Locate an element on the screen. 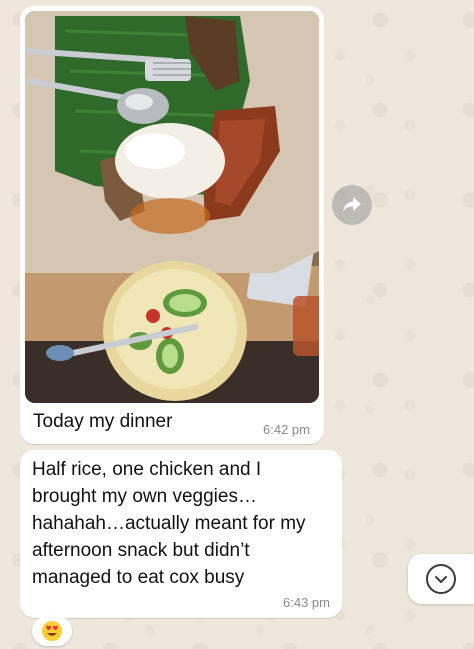 This screenshot has width=474, height=649. forward-button is located at coordinates (352, 205).